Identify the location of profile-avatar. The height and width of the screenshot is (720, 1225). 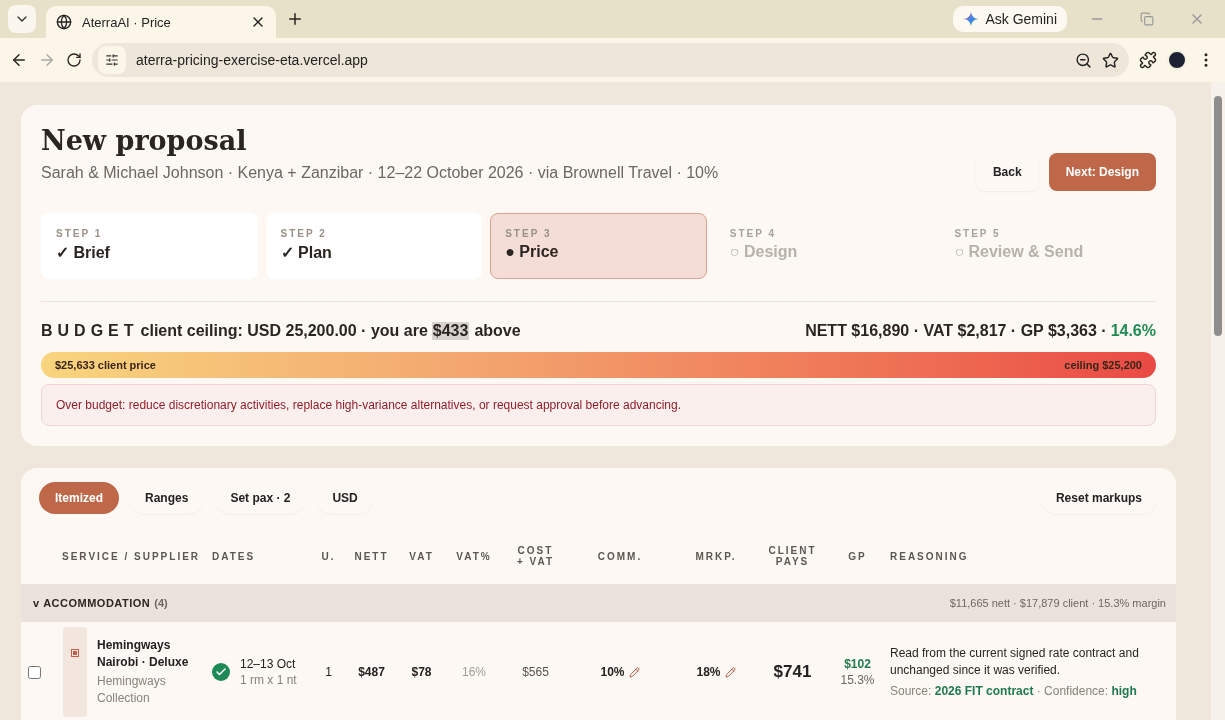
(1177, 60).